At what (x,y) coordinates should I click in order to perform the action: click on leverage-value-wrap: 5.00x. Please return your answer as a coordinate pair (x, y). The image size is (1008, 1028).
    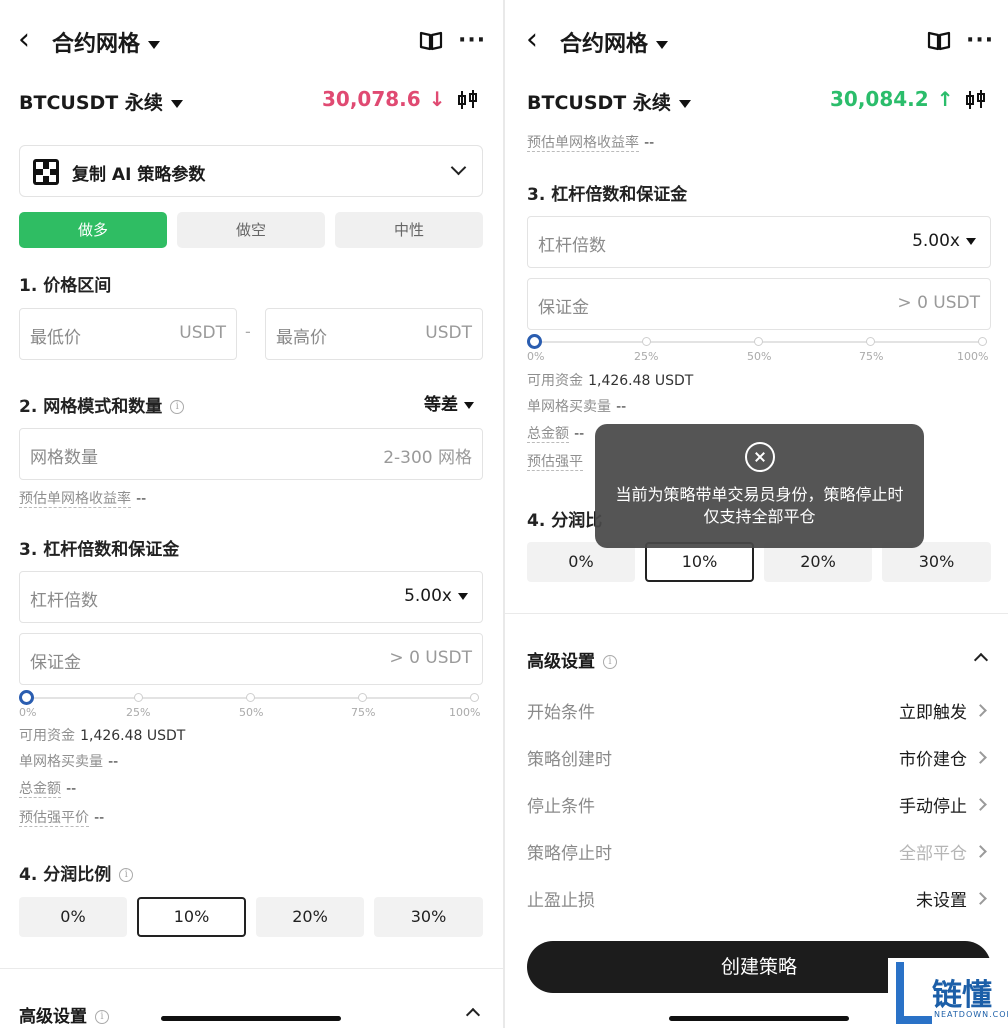
    Looking at the image, I should click on (944, 241).